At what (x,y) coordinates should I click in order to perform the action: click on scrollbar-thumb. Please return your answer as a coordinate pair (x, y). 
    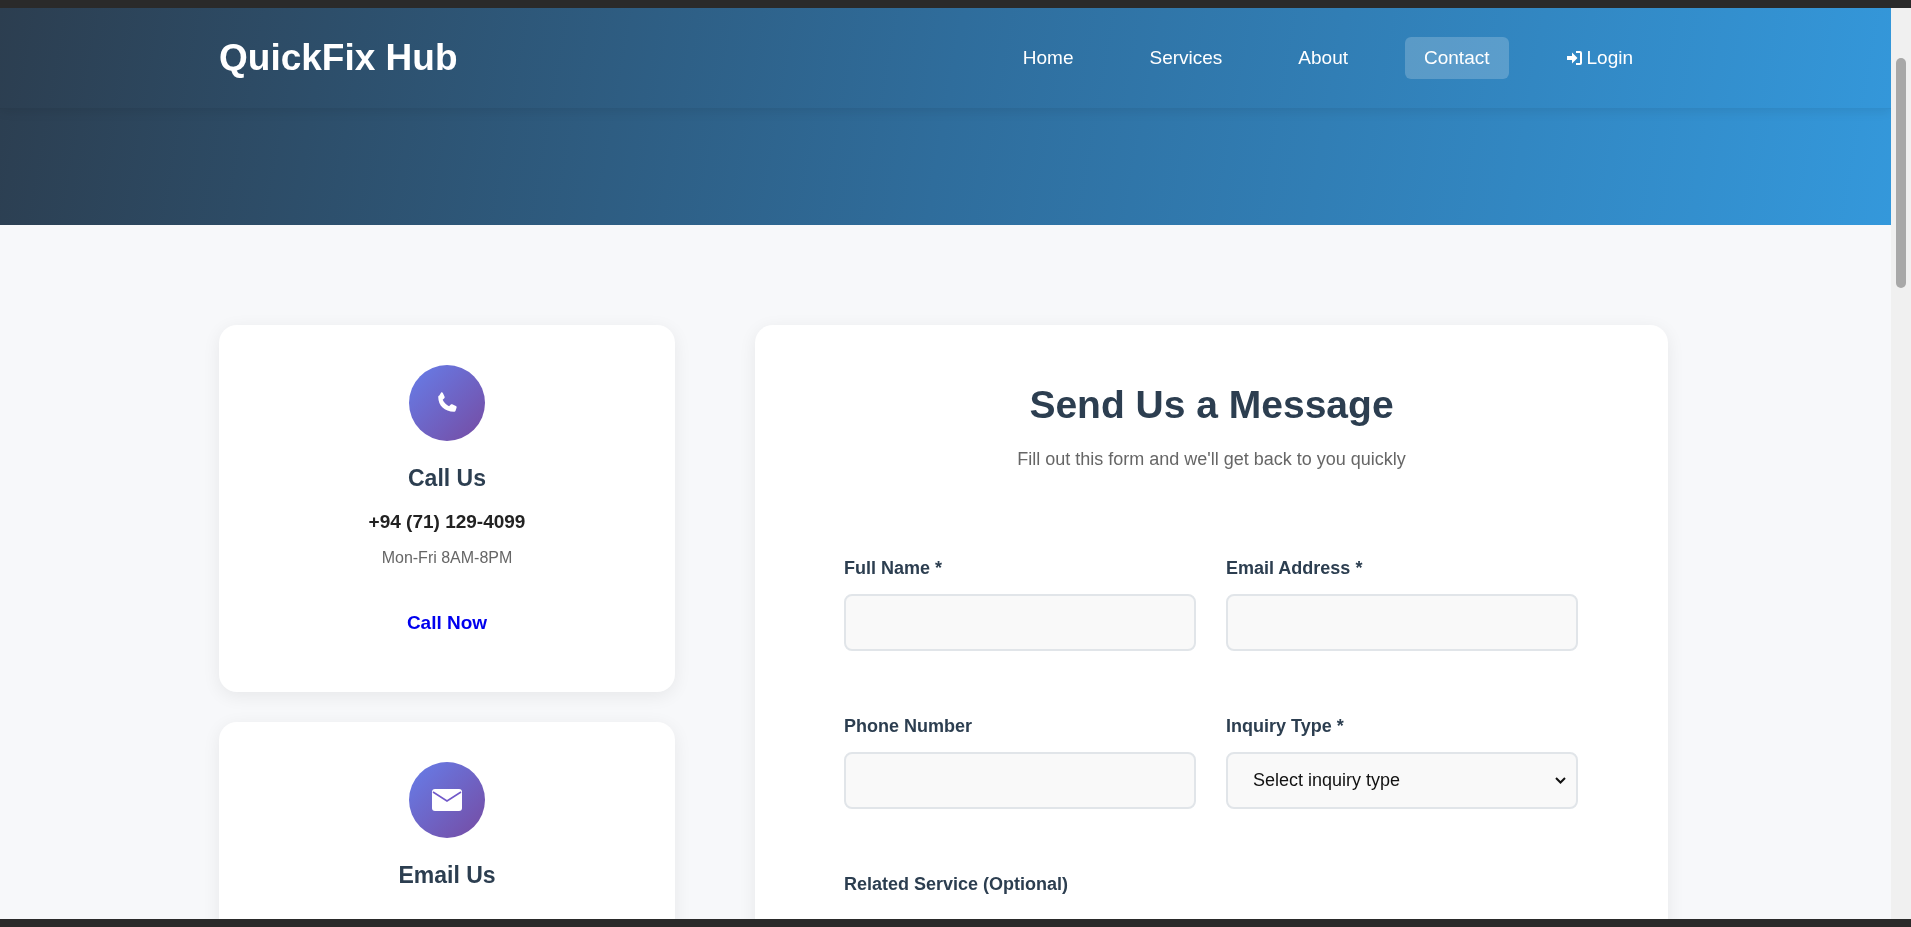
    Looking at the image, I should click on (1901, 173).